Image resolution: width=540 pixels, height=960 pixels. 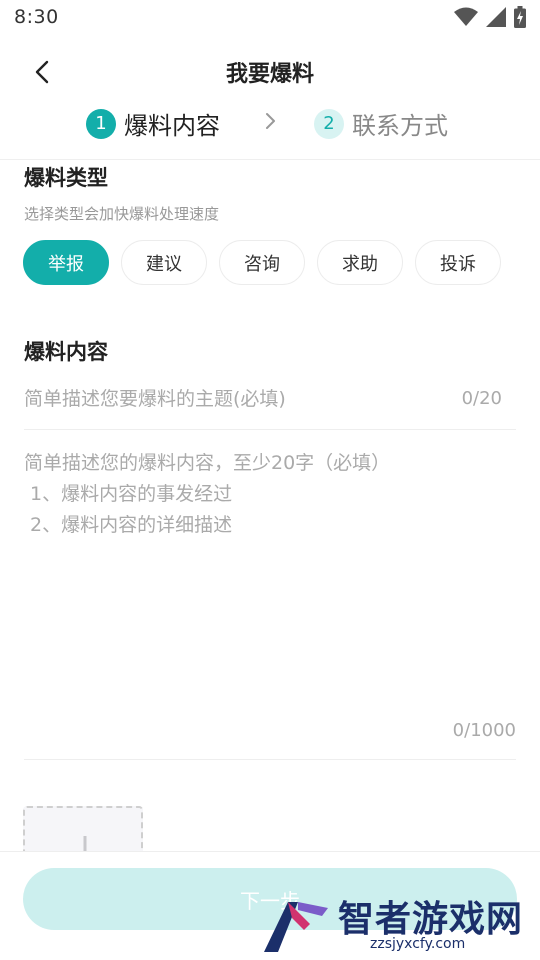 I want to click on next-step-button: 下一步, so click(x=270, y=899).